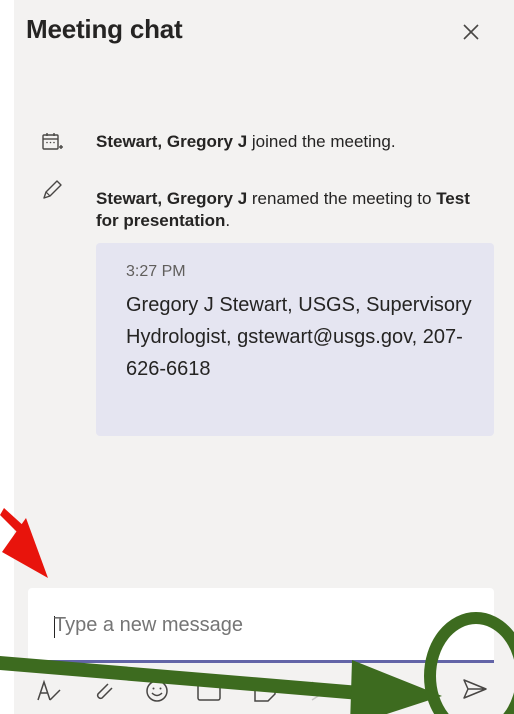 The height and width of the screenshot is (714, 514). I want to click on close-button, so click(472, 33).